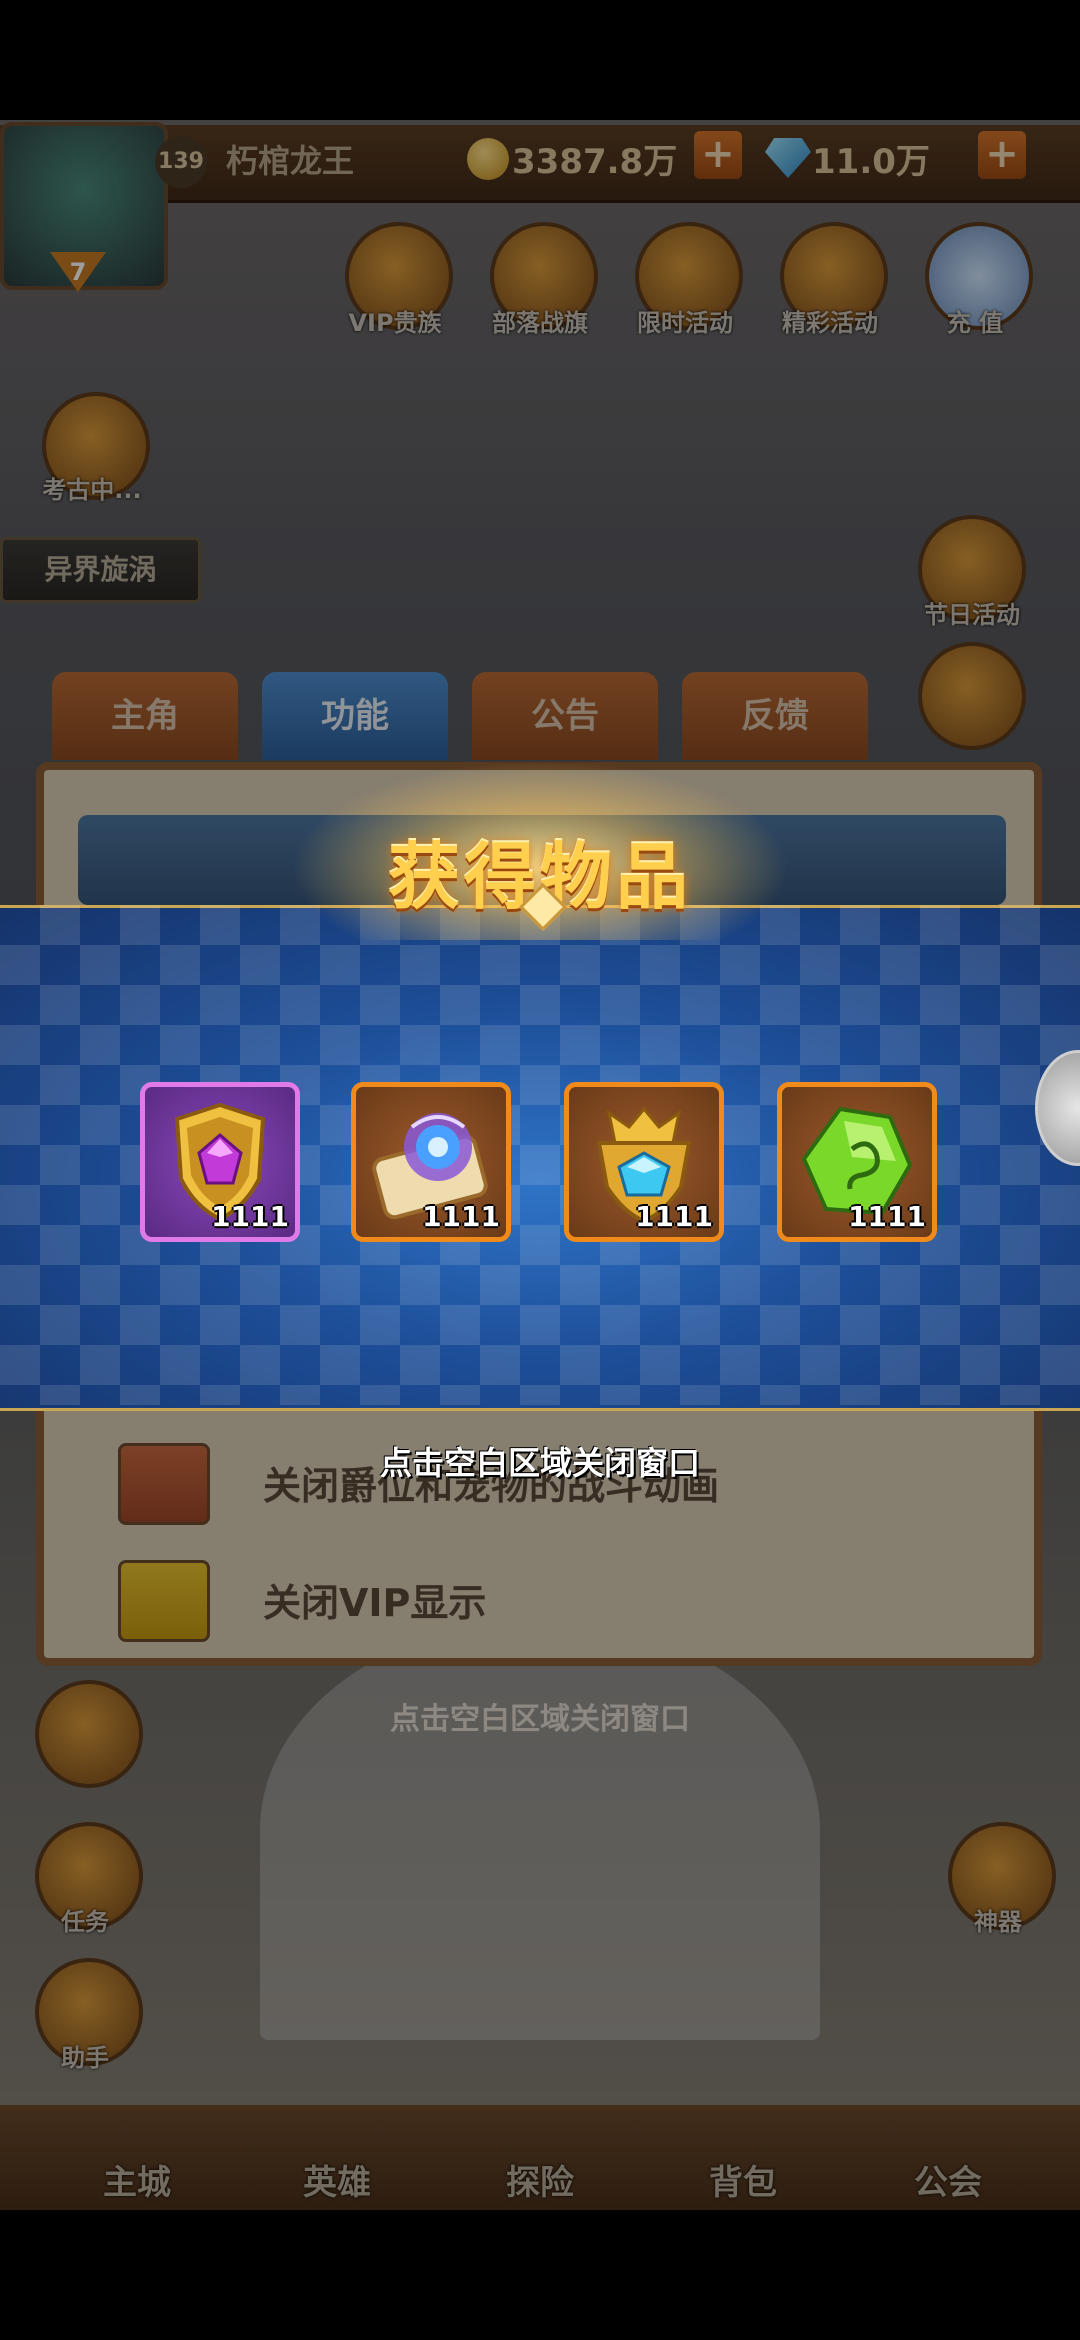 This screenshot has width=1080, height=2340. What do you see at coordinates (431, 1162) in the screenshot?
I see `reward-item-2: 1111` at bounding box center [431, 1162].